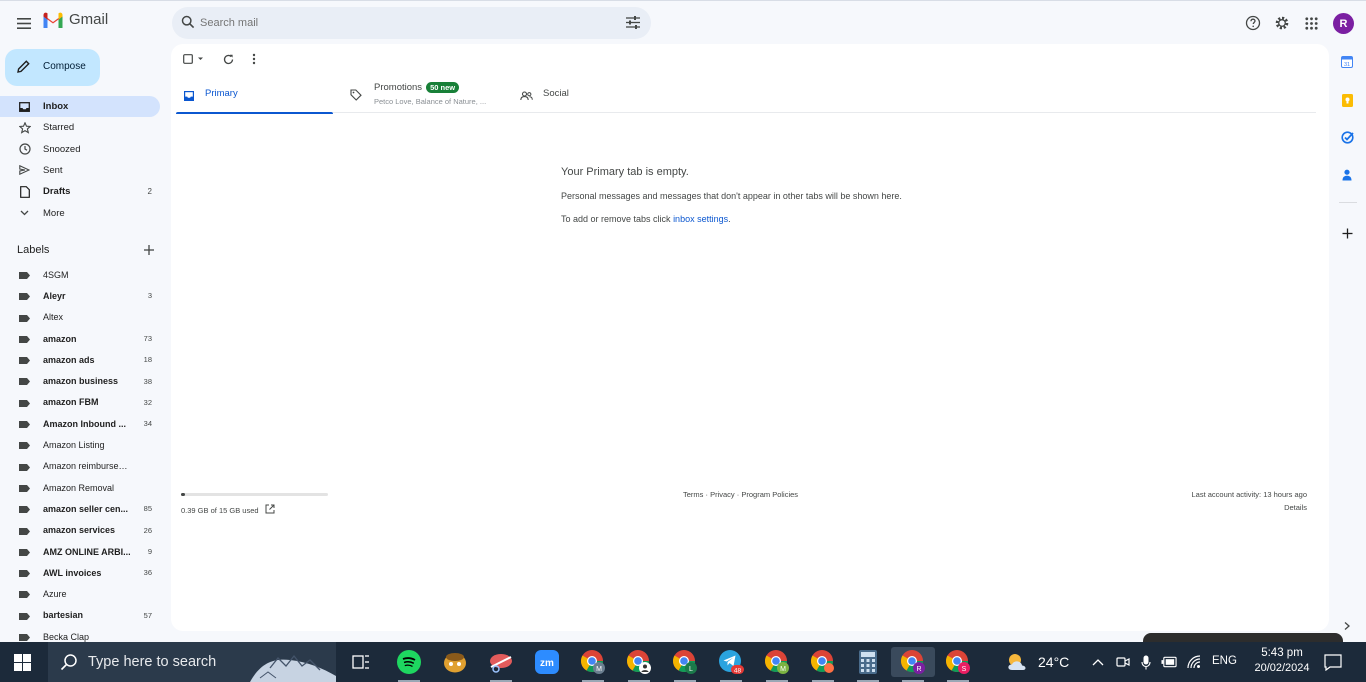 Image resolution: width=1366 pixels, height=682 pixels. I want to click on program-policies-link: Program Policies, so click(769, 494).